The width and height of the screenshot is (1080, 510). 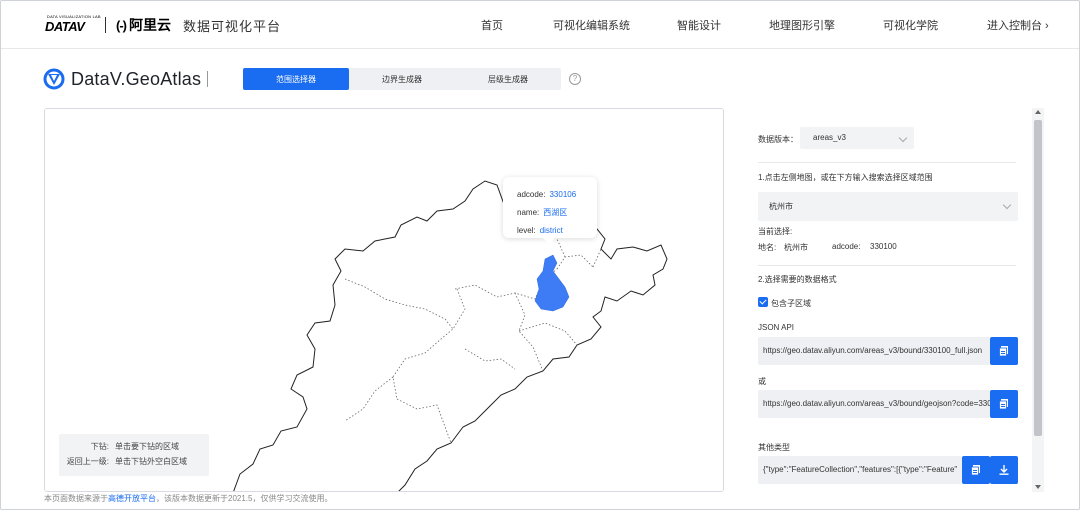 I want to click on step1-label: 1.点击左侧地图，或在下方输入搜索选择区域范围, so click(x=845, y=177).